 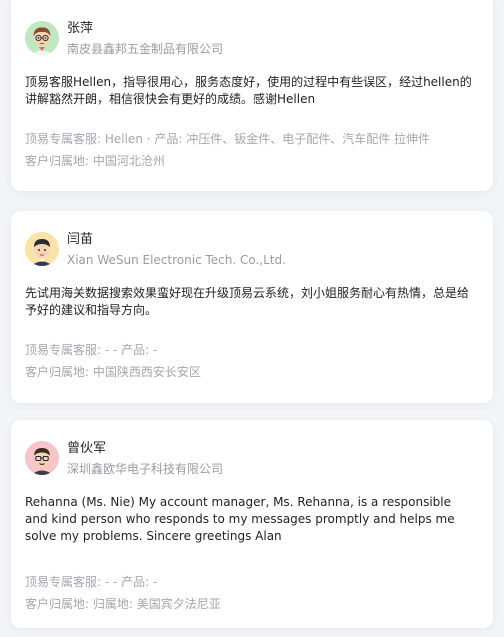 I want to click on review-header: 闫苗 Xian WeSun Electronic Tech. Co.,Ltd., so click(x=252, y=253).